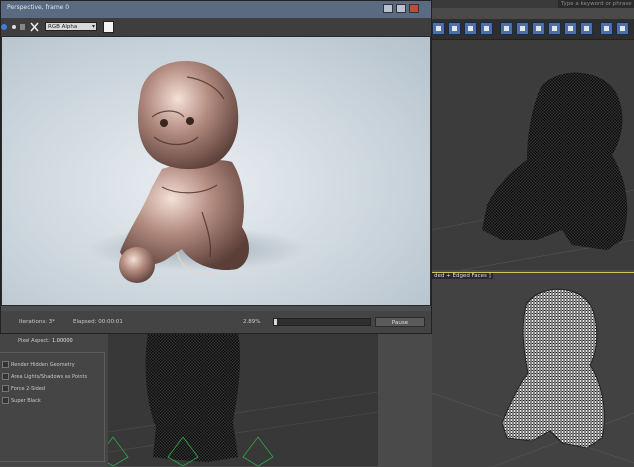  I want to click on select-rotate-icon, so click(522, 28).